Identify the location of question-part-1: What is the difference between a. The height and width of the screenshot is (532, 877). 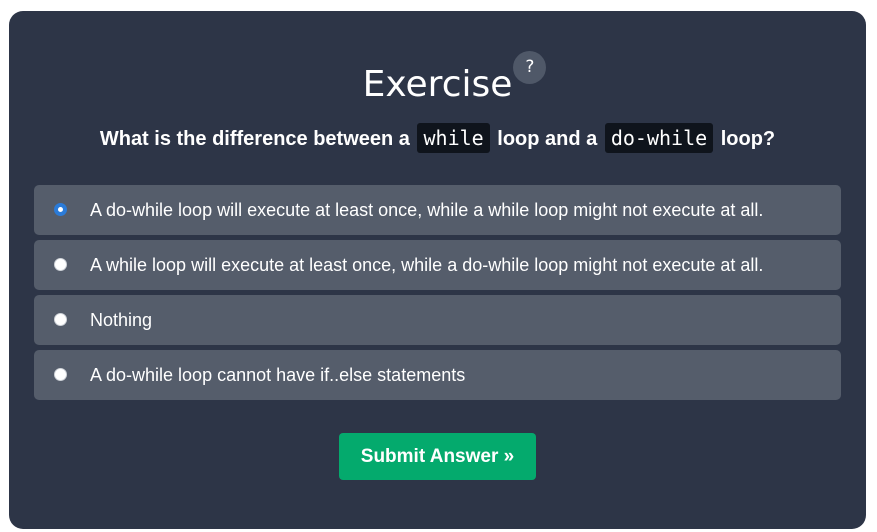
(254, 139).